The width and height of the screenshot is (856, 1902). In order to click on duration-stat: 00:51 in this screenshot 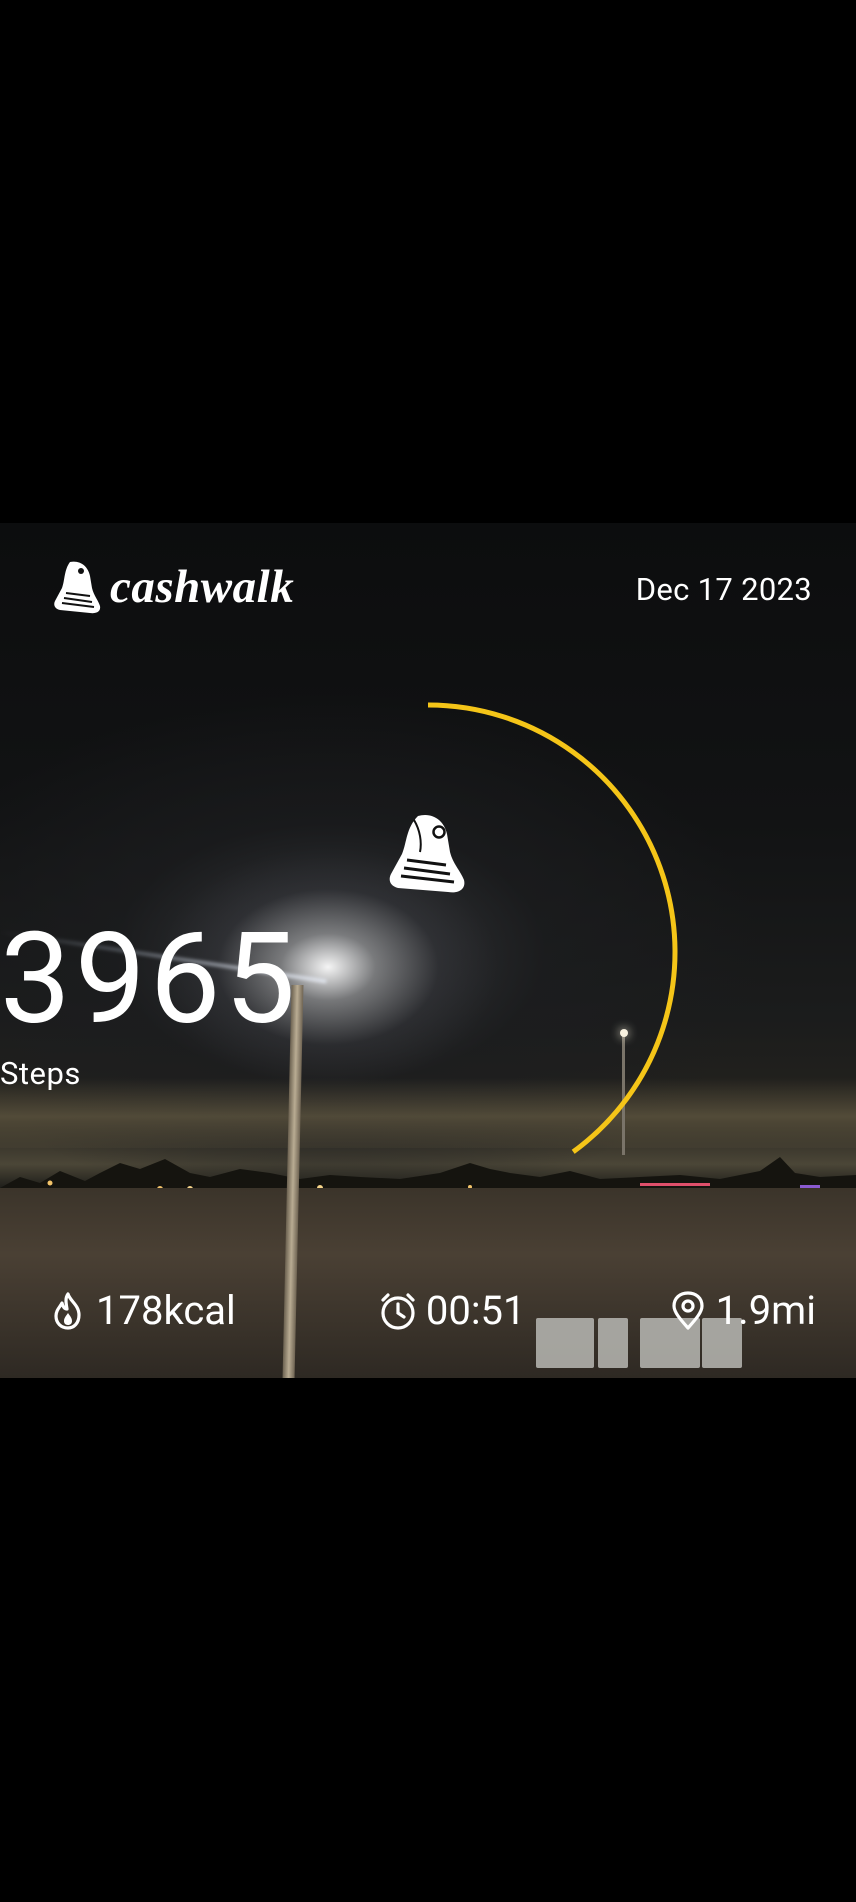, I will do `click(452, 1311)`.